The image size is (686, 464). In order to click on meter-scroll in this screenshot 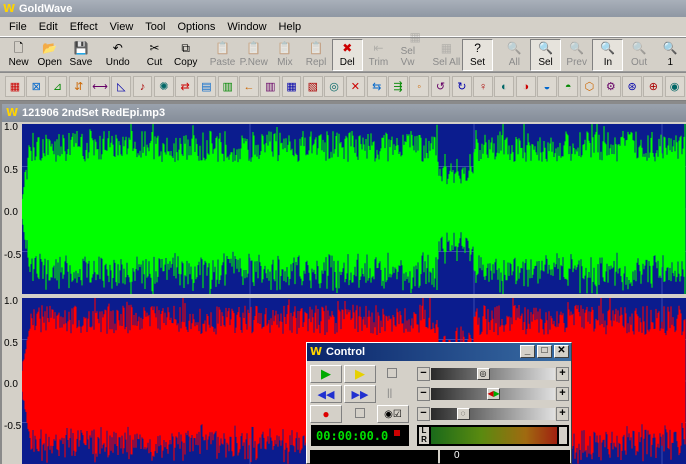, I will do `click(563, 435)`.